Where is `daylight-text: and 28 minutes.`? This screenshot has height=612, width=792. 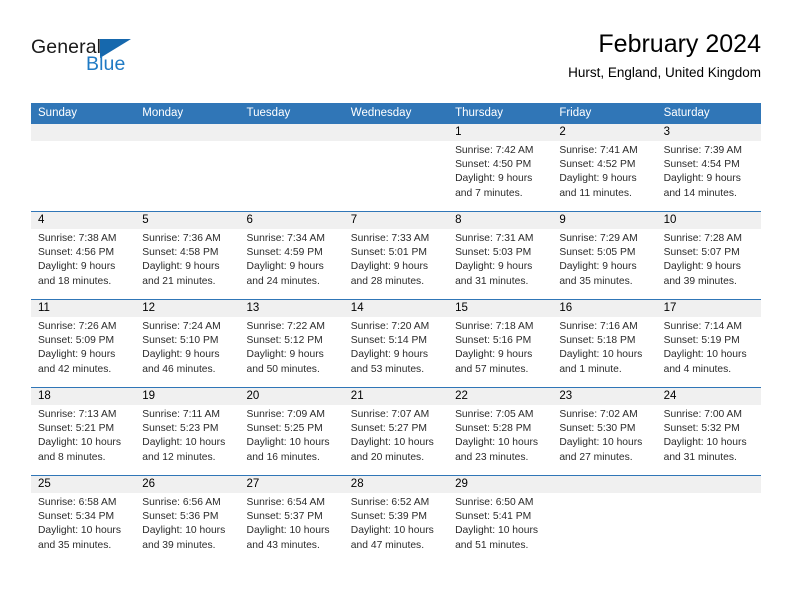 daylight-text: and 28 minutes. is located at coordinates (387, 281).